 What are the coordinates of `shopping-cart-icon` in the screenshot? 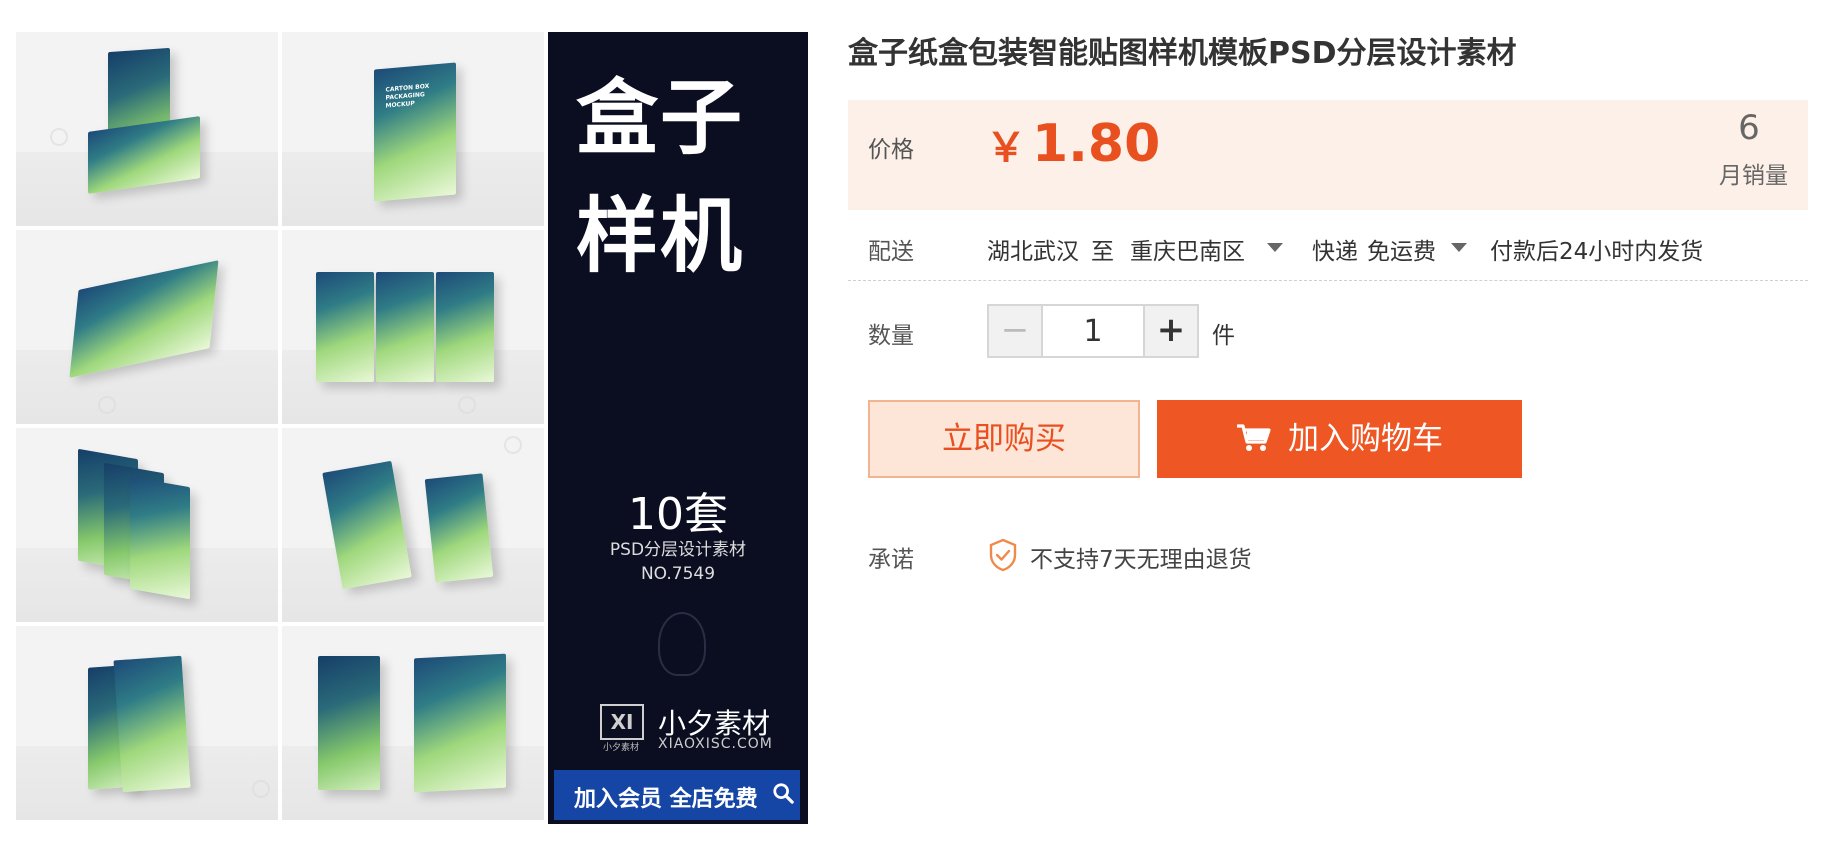 It's located at (1254, 437).